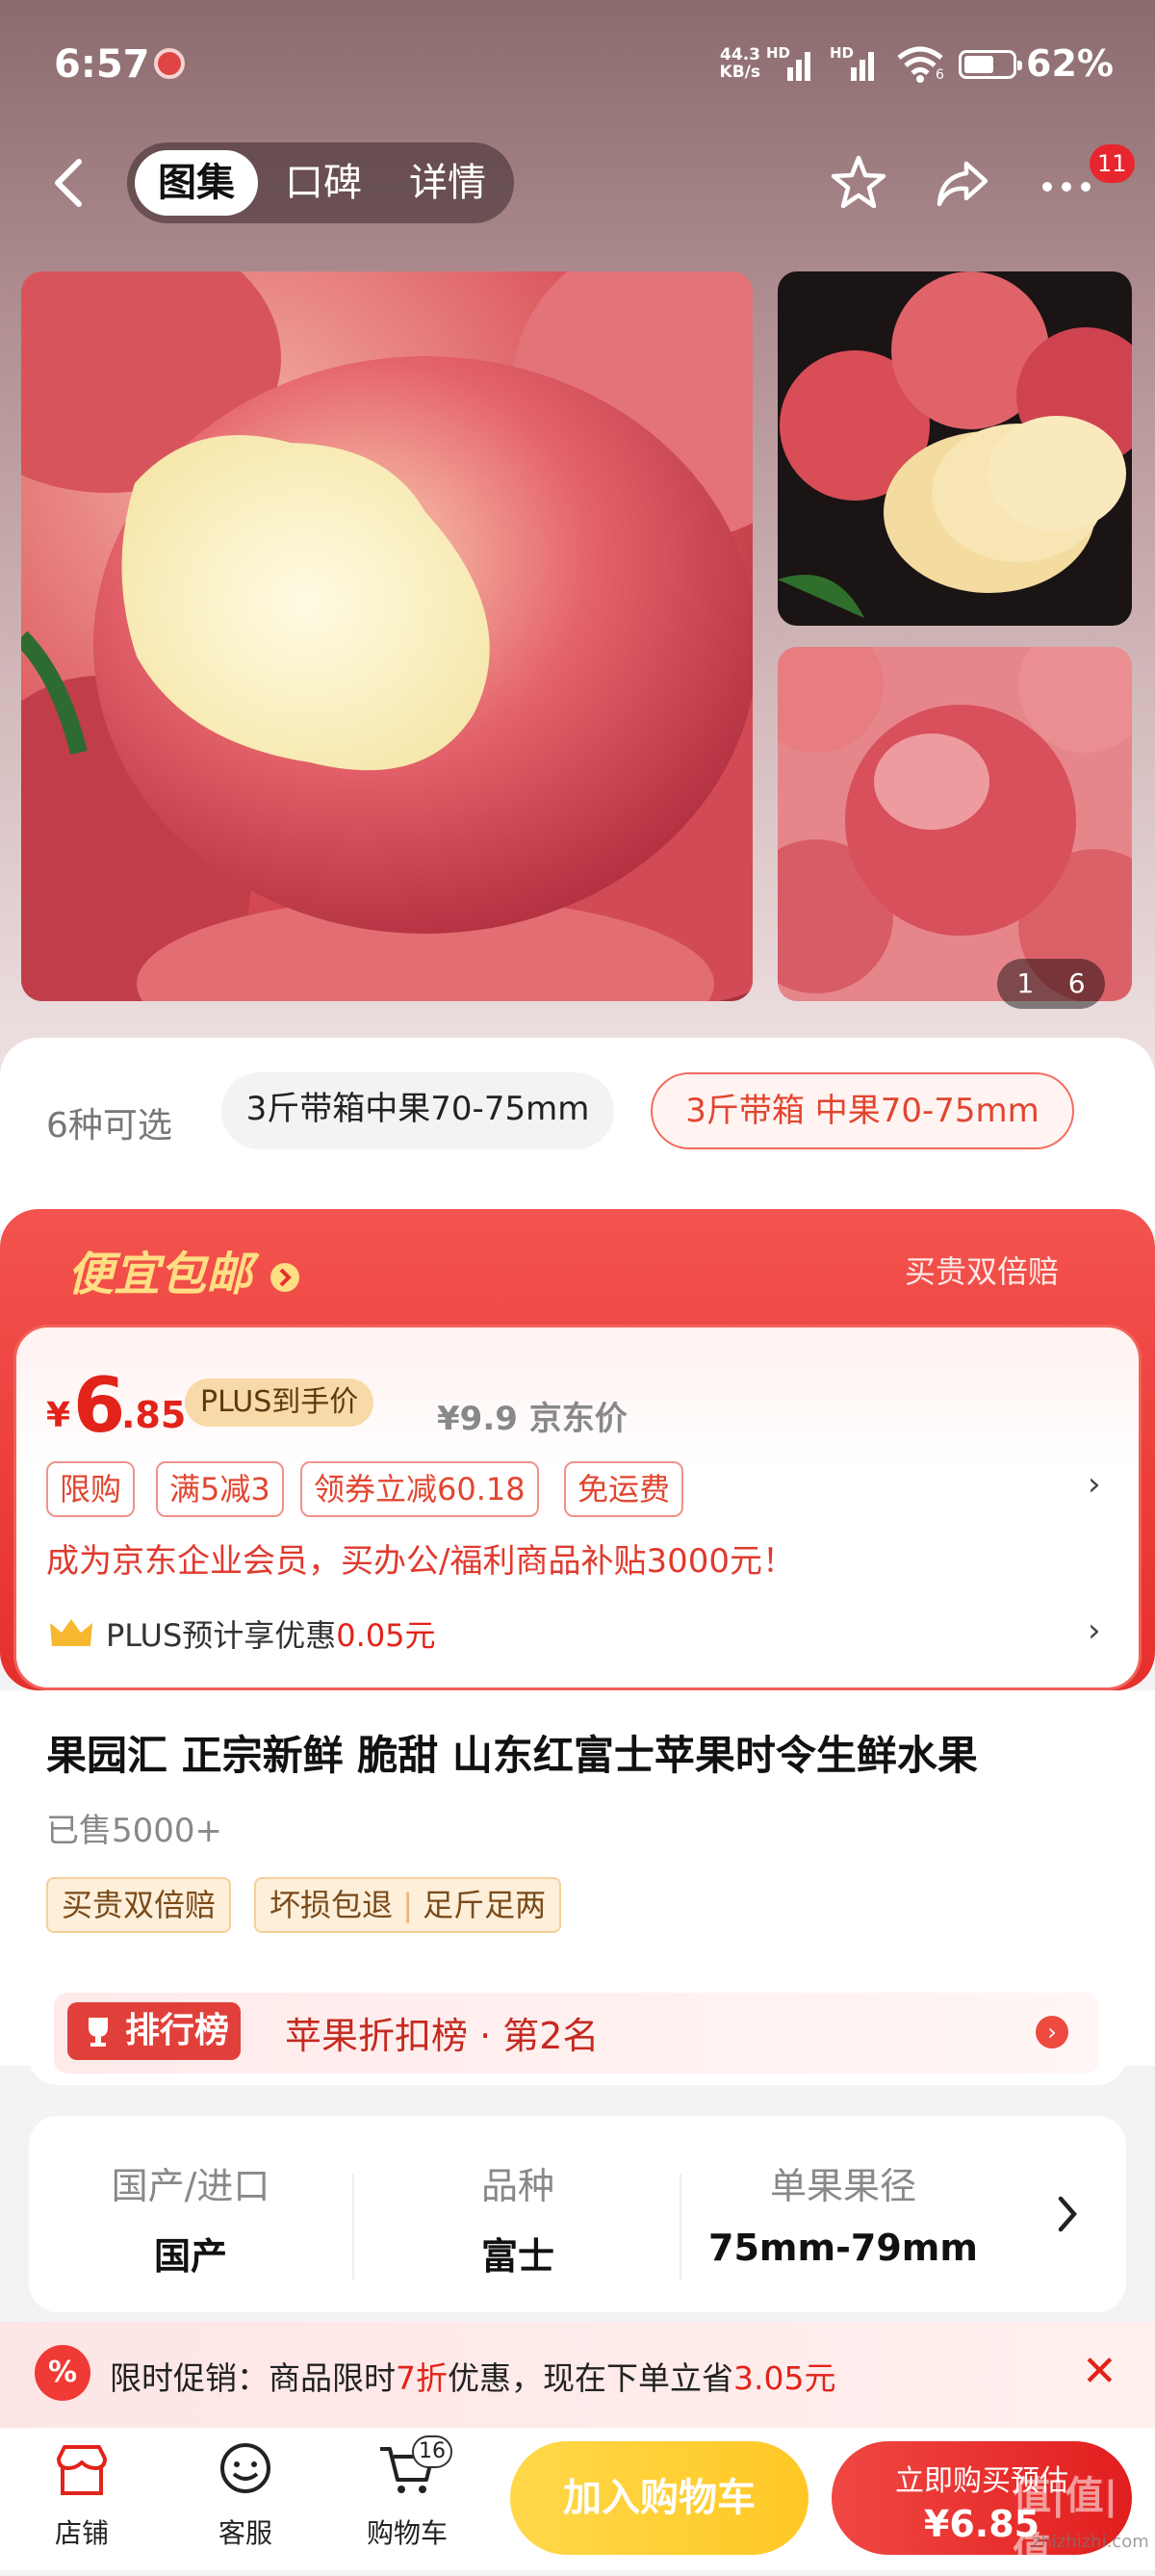 The width and height of the screenshot is (1155, 2576). I want to click on spec-count-label: 6种可选, so click(109, 1126).